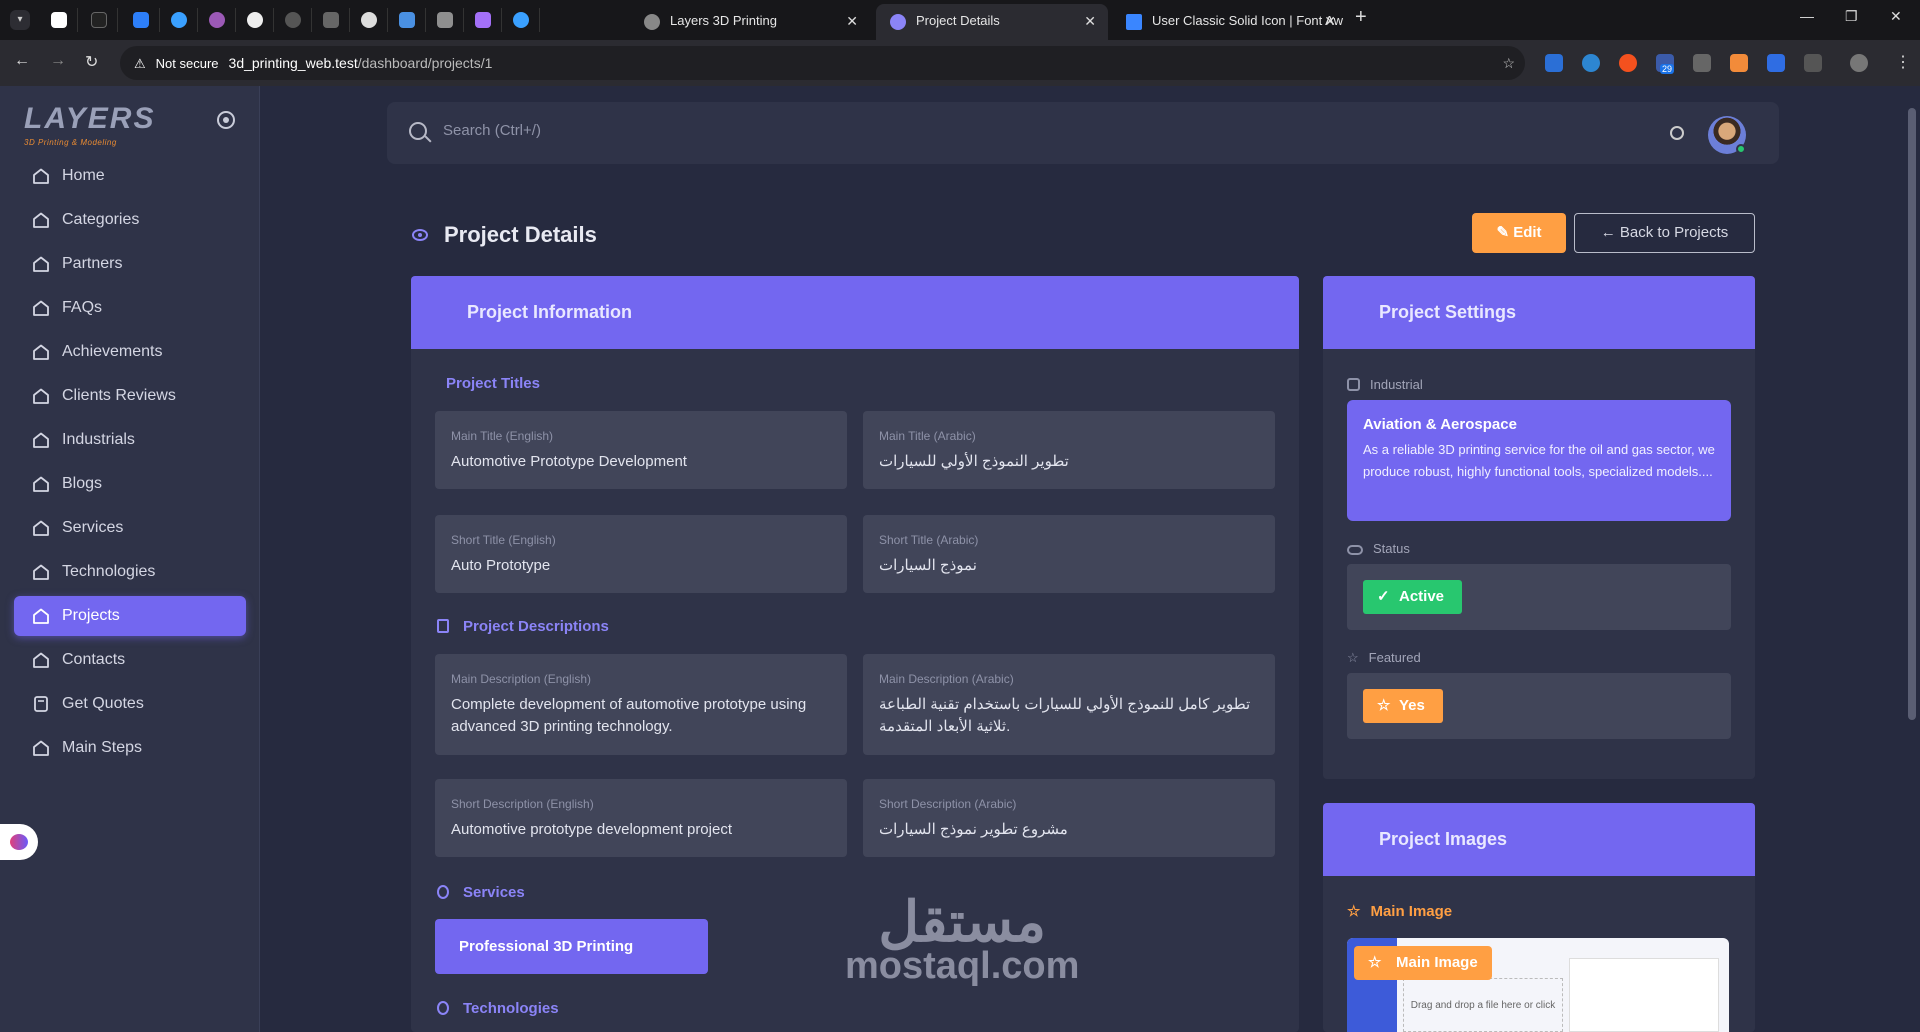 The width and height of the screenshot is (1920, 1032). I want to click on field-label: Short Description (Arabic), so click(948, 804).